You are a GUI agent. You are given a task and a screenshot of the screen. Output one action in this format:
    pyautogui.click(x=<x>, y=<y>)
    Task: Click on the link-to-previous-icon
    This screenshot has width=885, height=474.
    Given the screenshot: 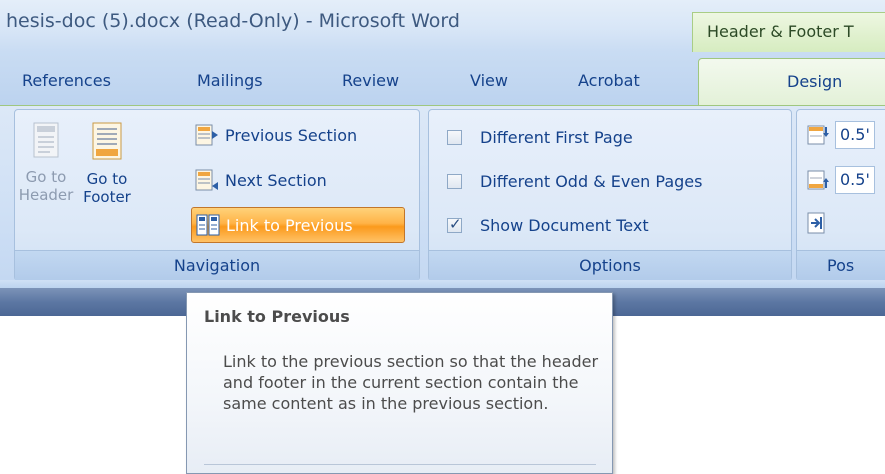 What is the action you would take?
    pyautogui.click(x=208, y=225)
    